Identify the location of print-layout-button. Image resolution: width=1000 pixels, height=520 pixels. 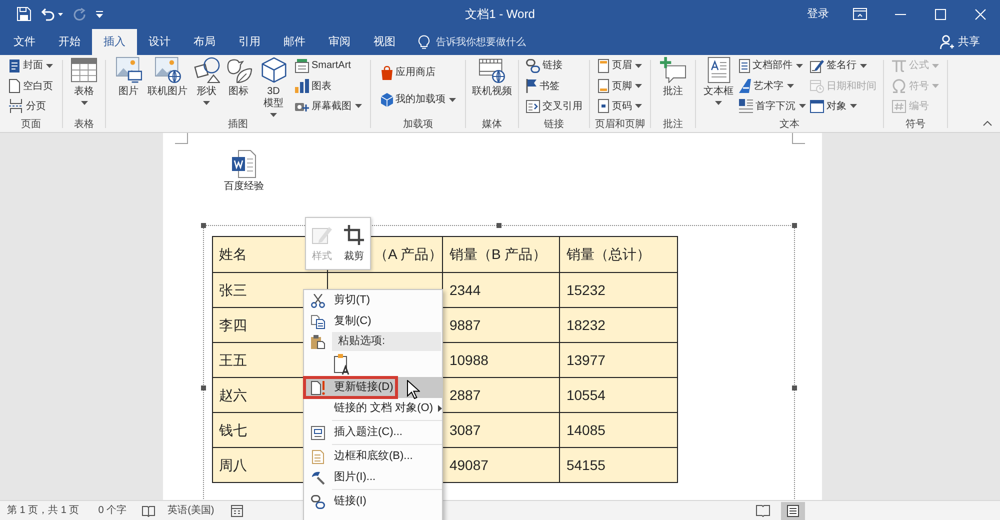
(793, 511).